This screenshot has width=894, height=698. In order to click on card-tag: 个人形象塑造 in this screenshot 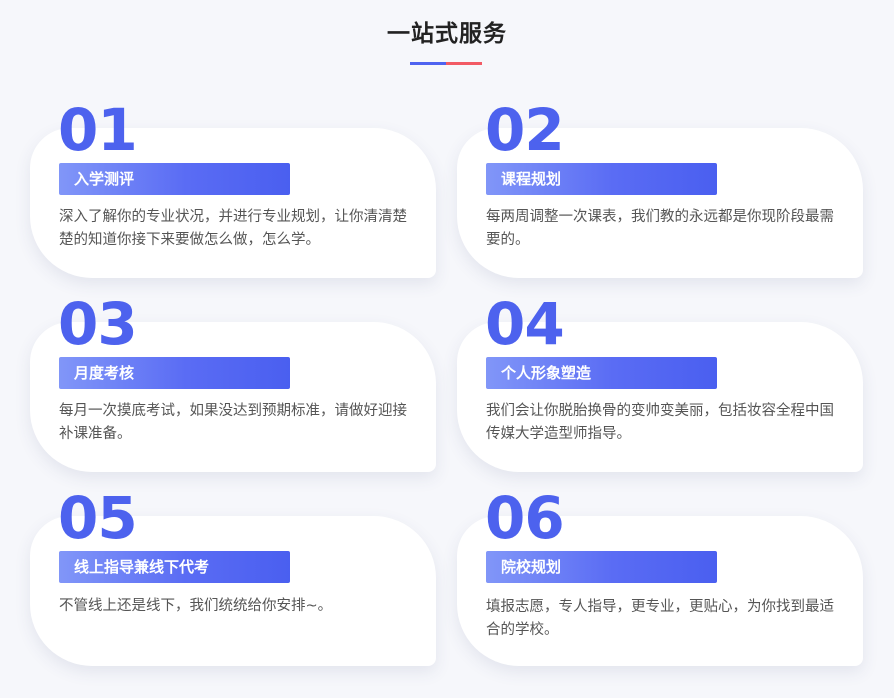, I will do `click(601, 373)`.